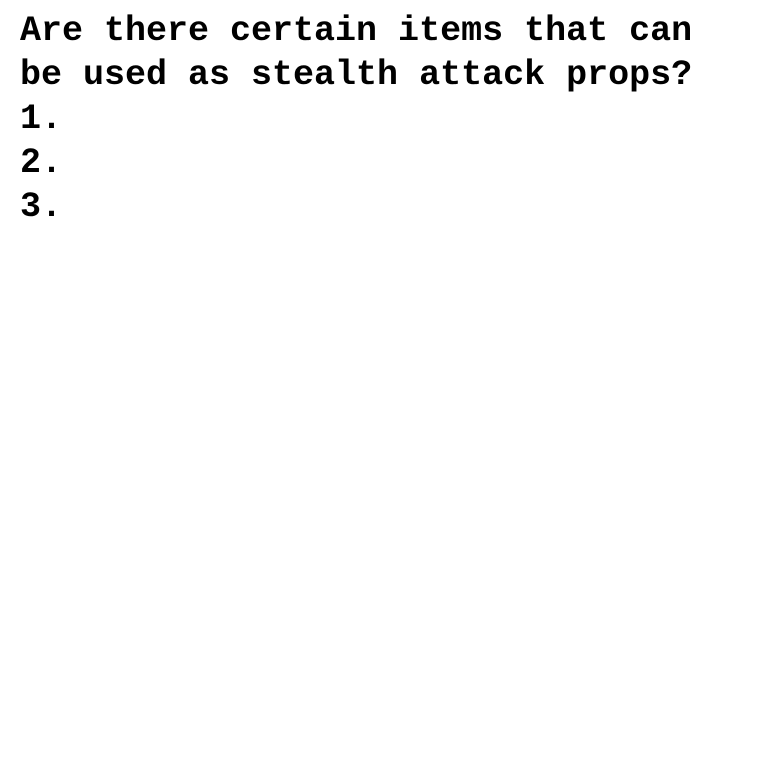  Describe the element at coordinates (41, 163) in the screenshot. I see `list-item-2: 2.` at that location.